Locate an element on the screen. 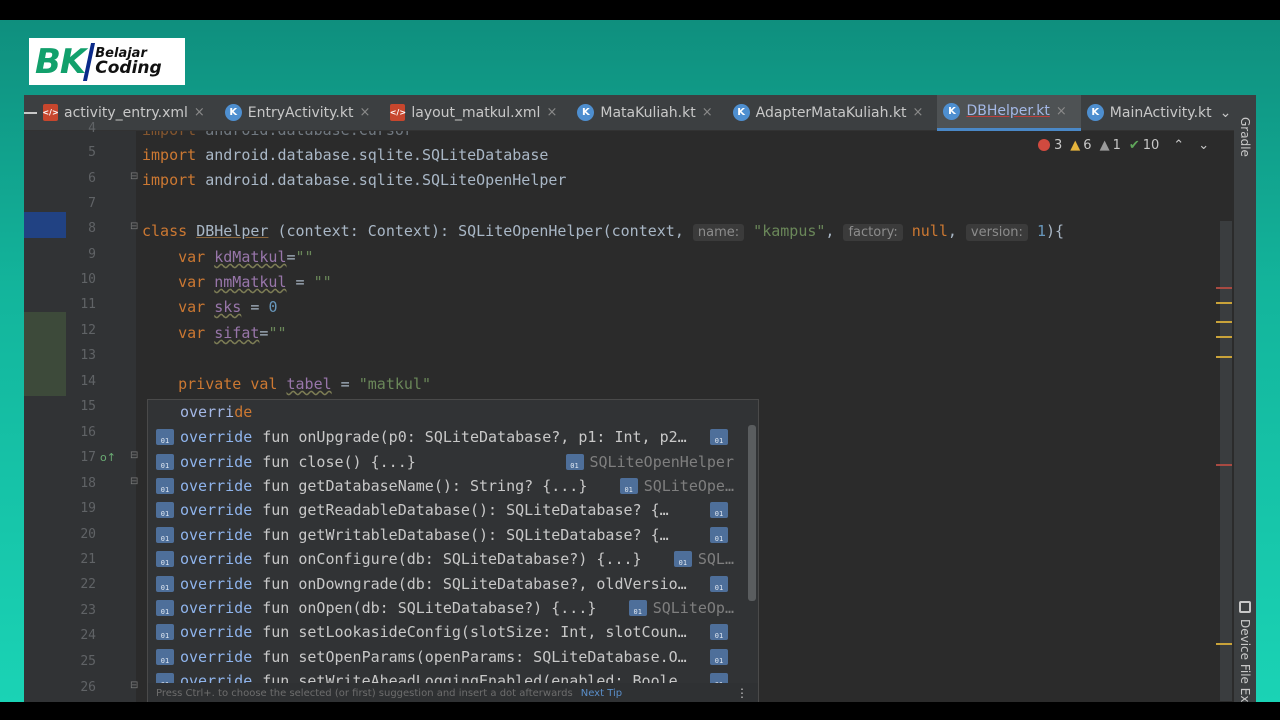  chevron-down-icon: ⌄ is located at coordinates (1226, 113).